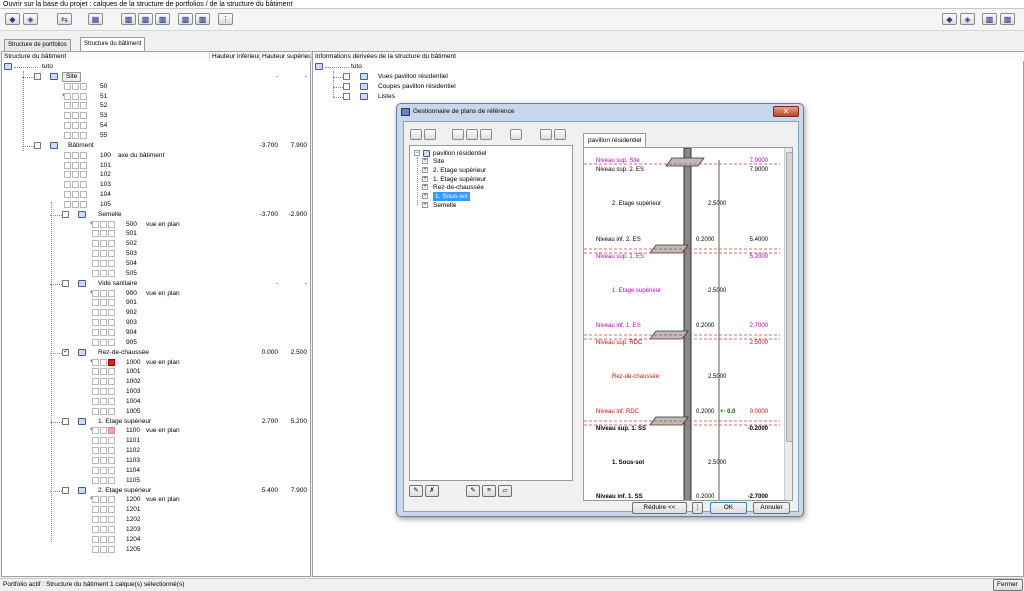 The image size is (1024, 591). I want to click on level-es1-sup: Niveau sup. 1. ES, so click(620, 257).